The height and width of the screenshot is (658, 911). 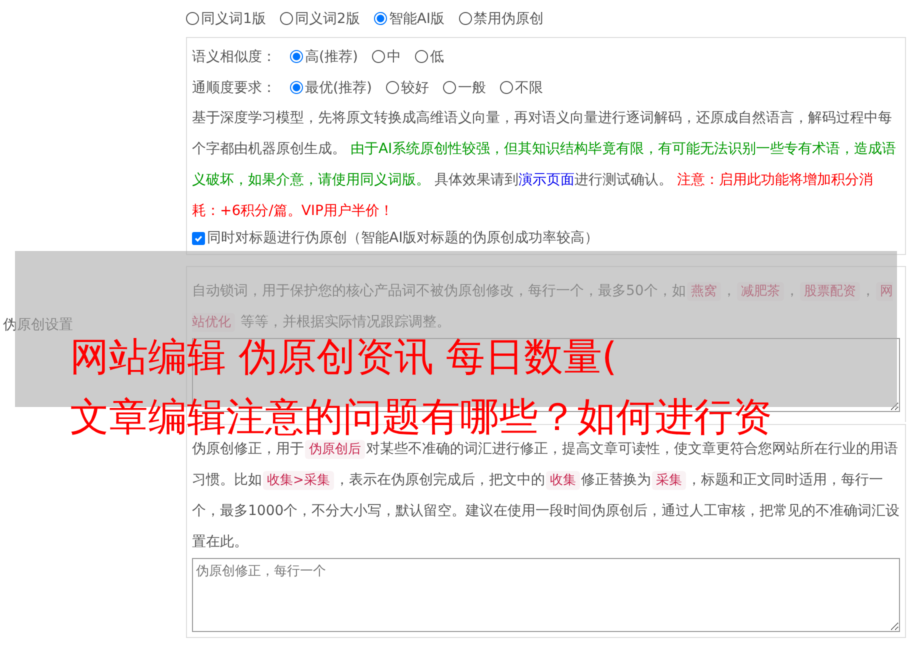 I want to click on demo-link: 演示页面, so click(x=546, y=180).